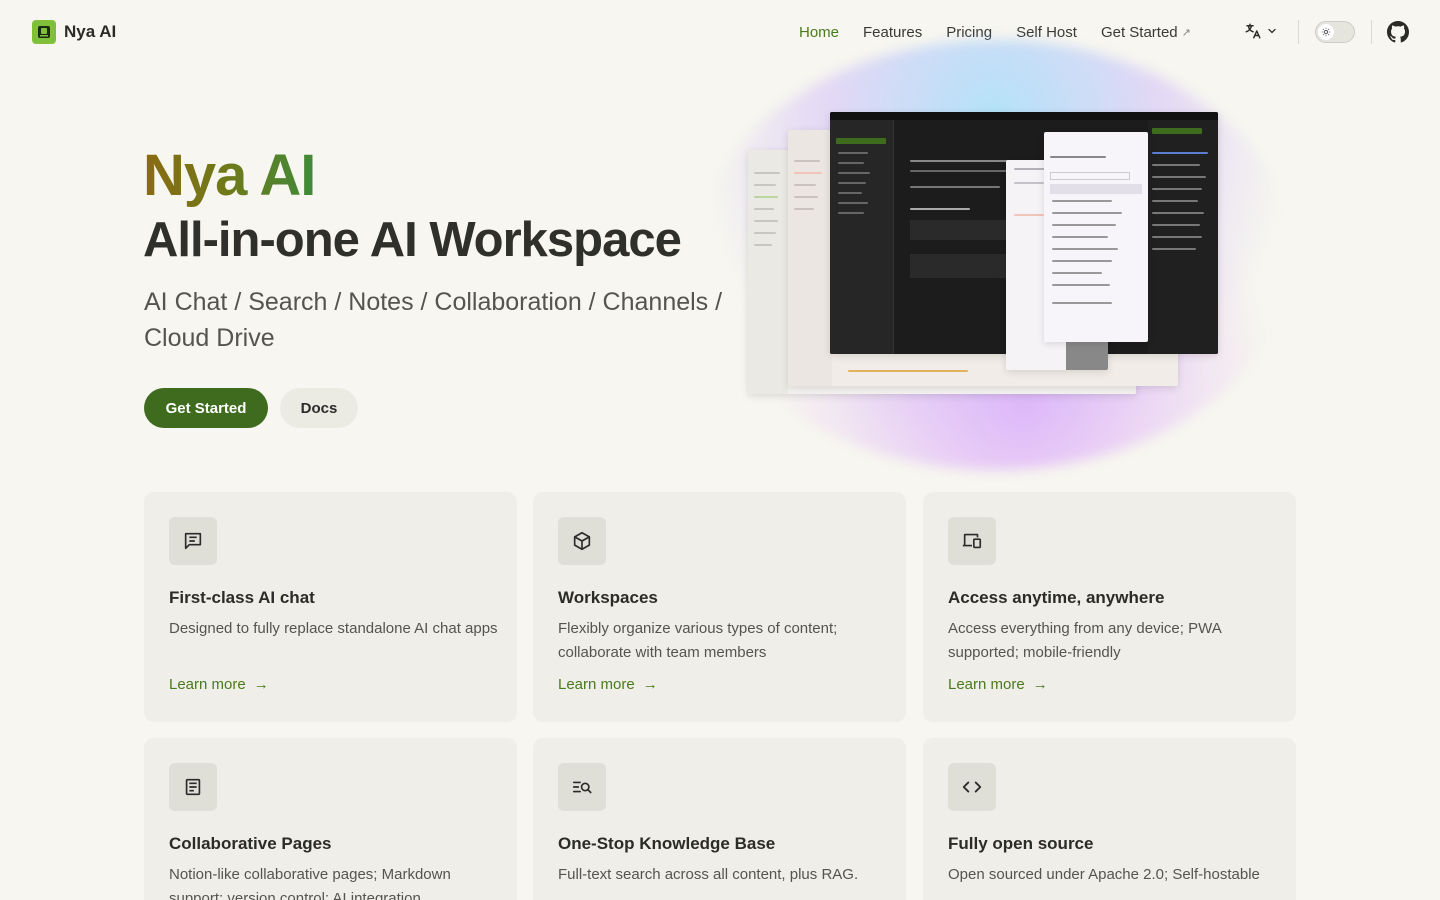 The height and width of the screenshot is (900, 1440). What do you see at coordinates (193, 787) in the screenshot?
I see `document-icon` at bounding box center [193, 787].